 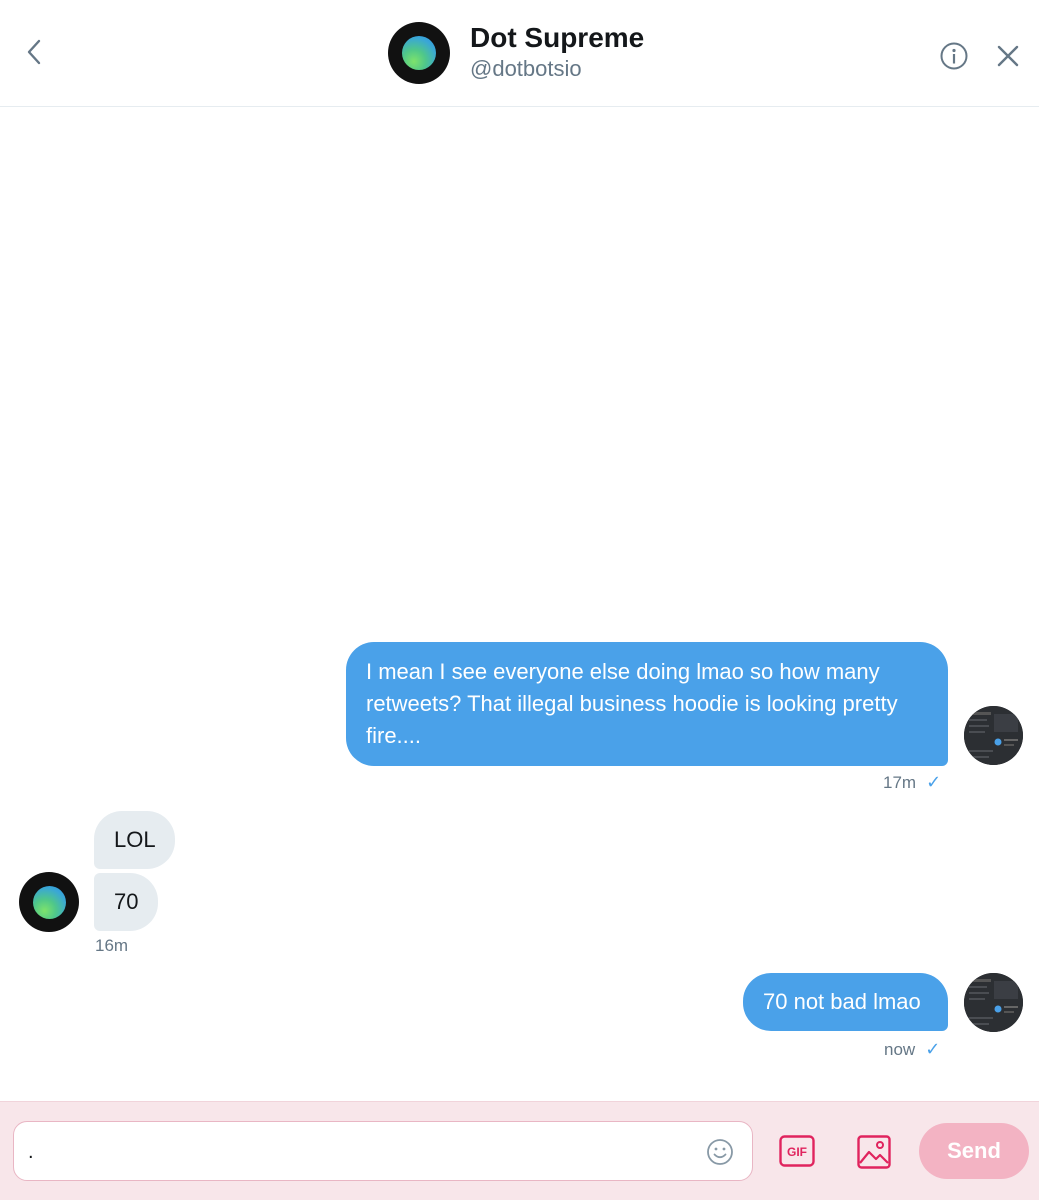 I want to click on message-bubble-outgoing: 70 not bad lmao, so click(x=845, y=1002).